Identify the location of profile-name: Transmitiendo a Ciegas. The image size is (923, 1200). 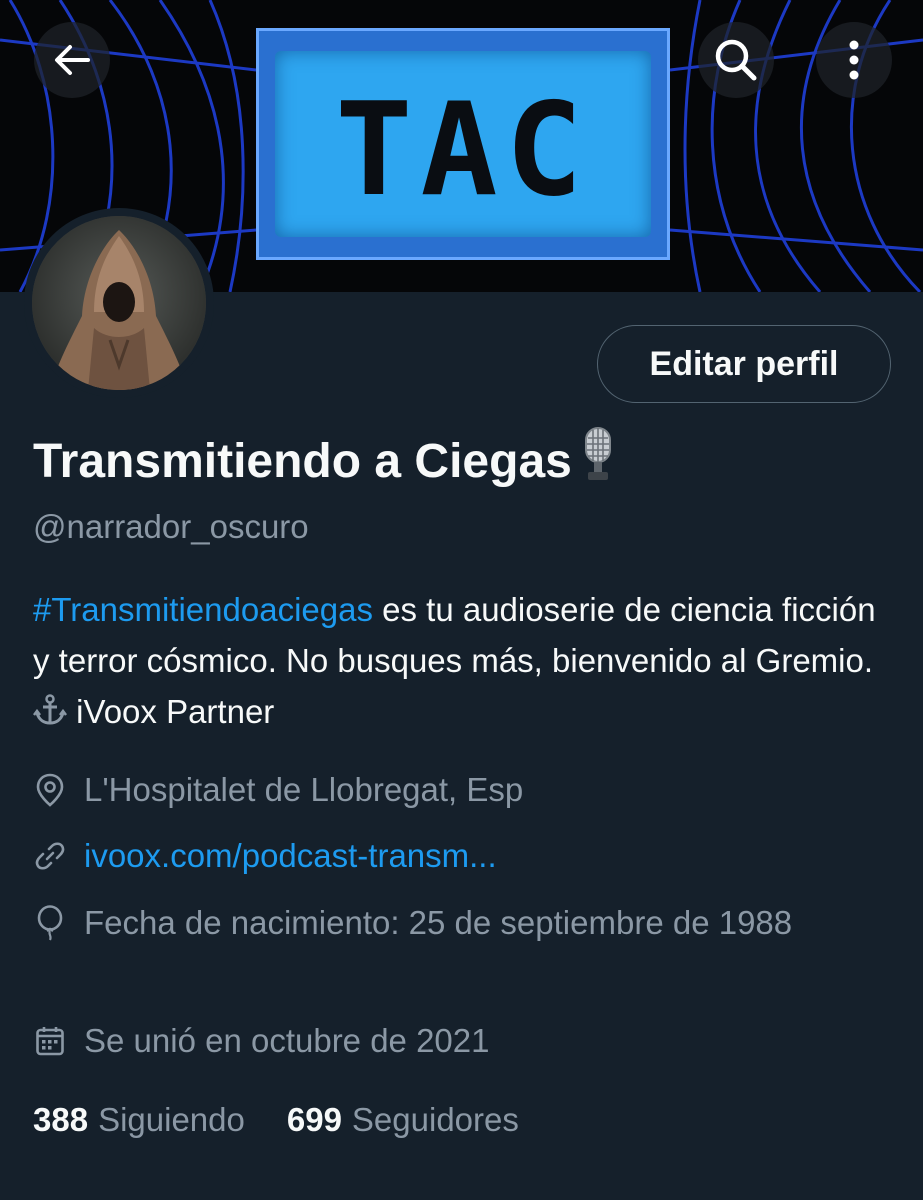
(324, 461).